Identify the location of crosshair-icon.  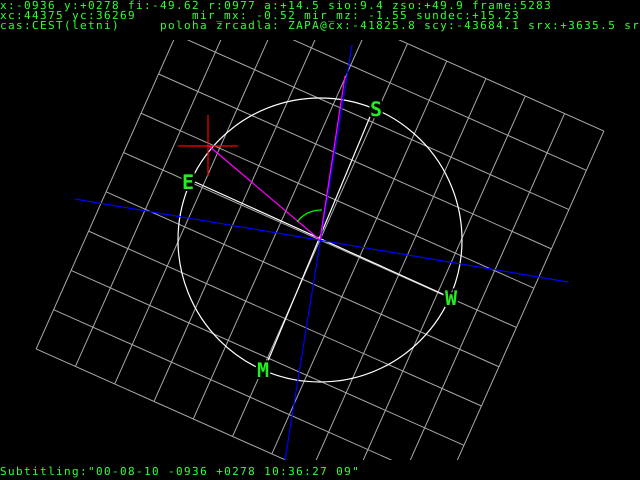
(208, 145).